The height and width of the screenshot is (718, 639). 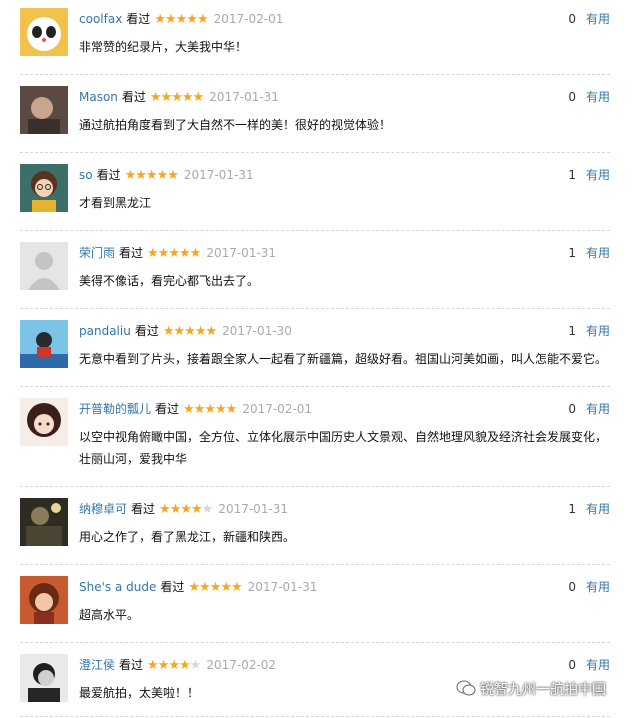 What do you see at coordinates (100, 19) in the screenshot?
I see `username-link: coolfax` at bounding box center [100, 19].